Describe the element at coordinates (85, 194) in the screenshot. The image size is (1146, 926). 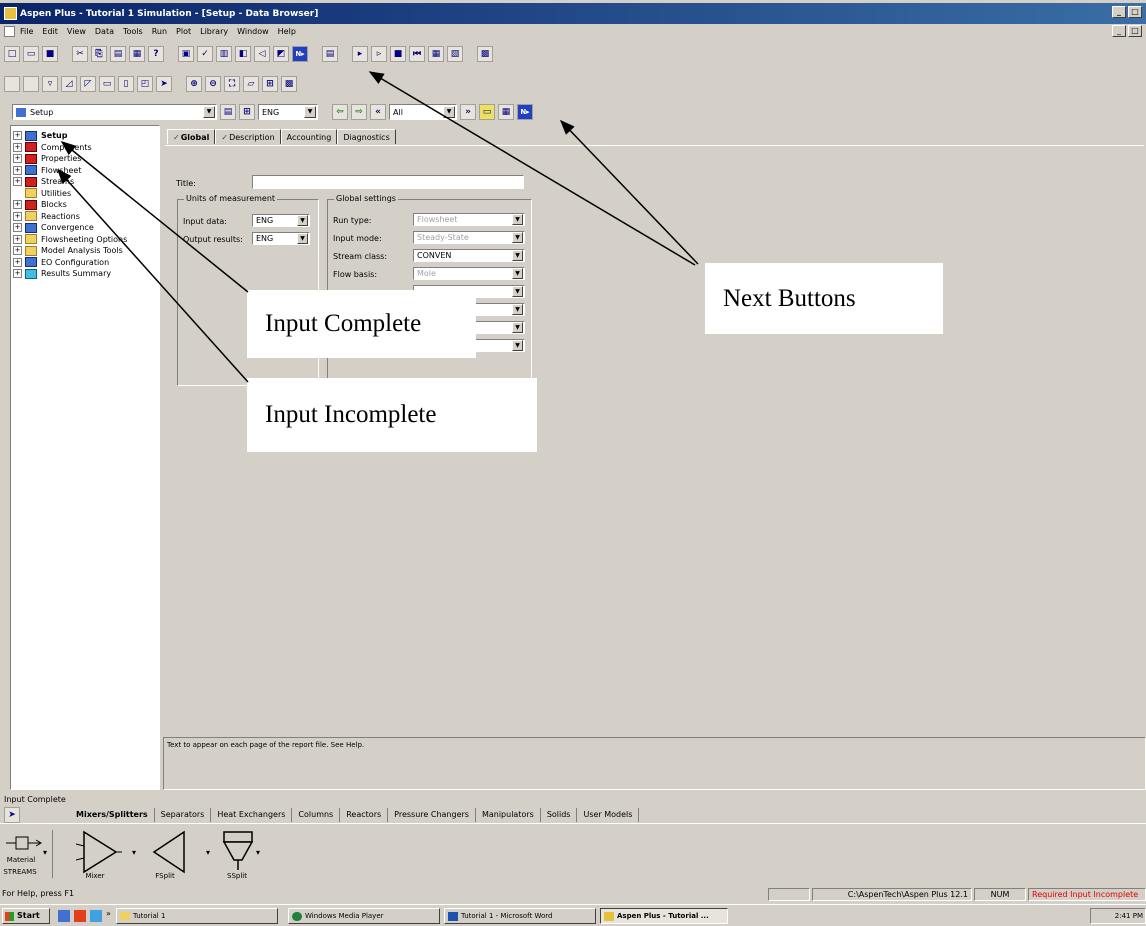
I see `tree-item-utilities: Utilities` at that location.